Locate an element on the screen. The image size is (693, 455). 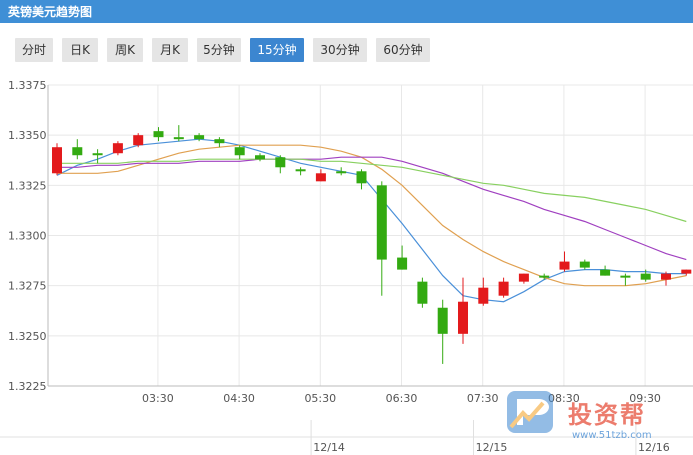
x-tick-label: 06:30 is located at coordinates (402, 398).